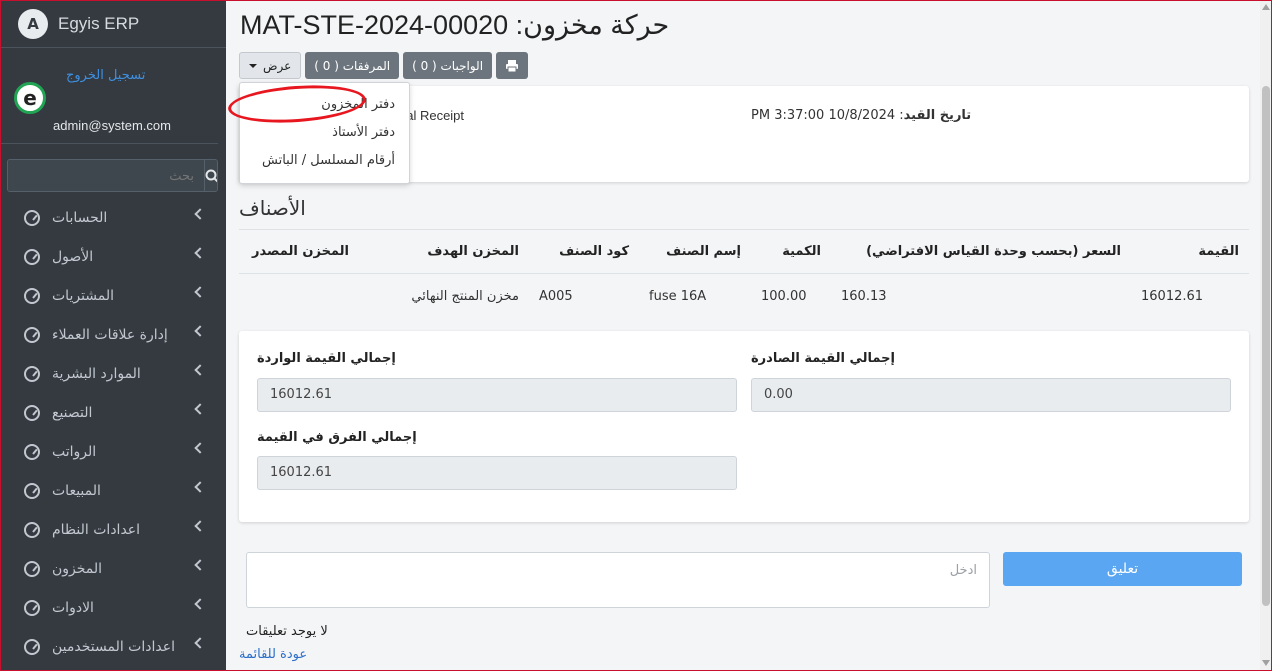  Describe the element at coordinates (448, 65) in the screenshot. I see `duties-button: الواجبات ( 0 )` at that location.